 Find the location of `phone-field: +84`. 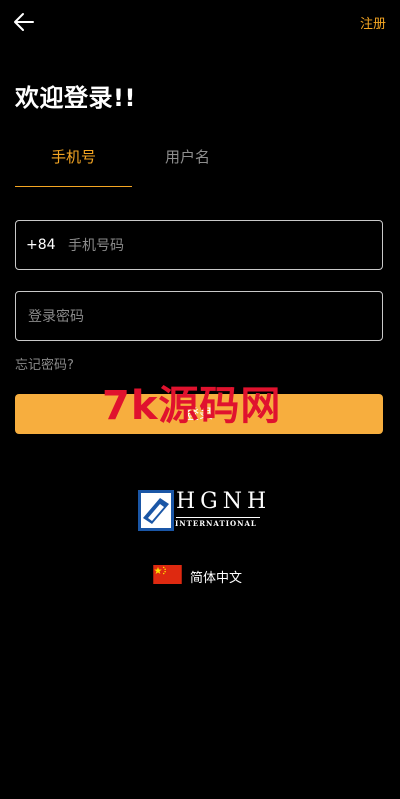

phone-field: +84 is located at coordinates (199, 245).